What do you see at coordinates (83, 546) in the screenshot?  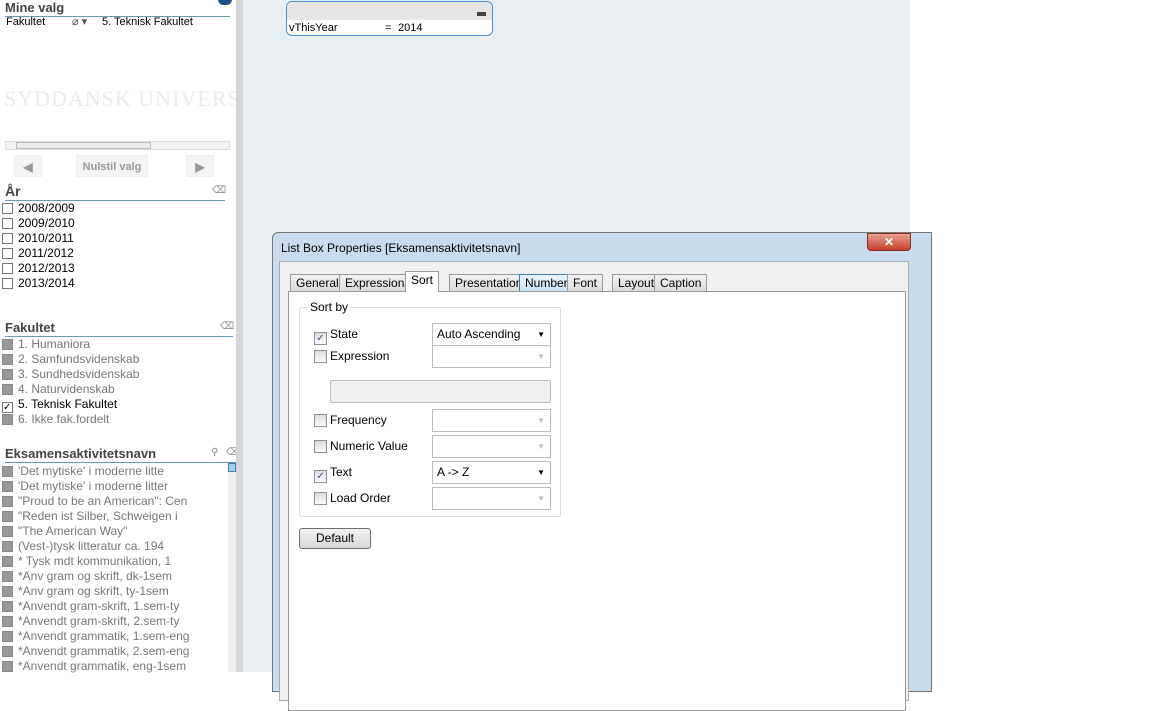 I see `list-item: (Vest-)tysk litteratur ca. 194` at bounding box center [83, 546].